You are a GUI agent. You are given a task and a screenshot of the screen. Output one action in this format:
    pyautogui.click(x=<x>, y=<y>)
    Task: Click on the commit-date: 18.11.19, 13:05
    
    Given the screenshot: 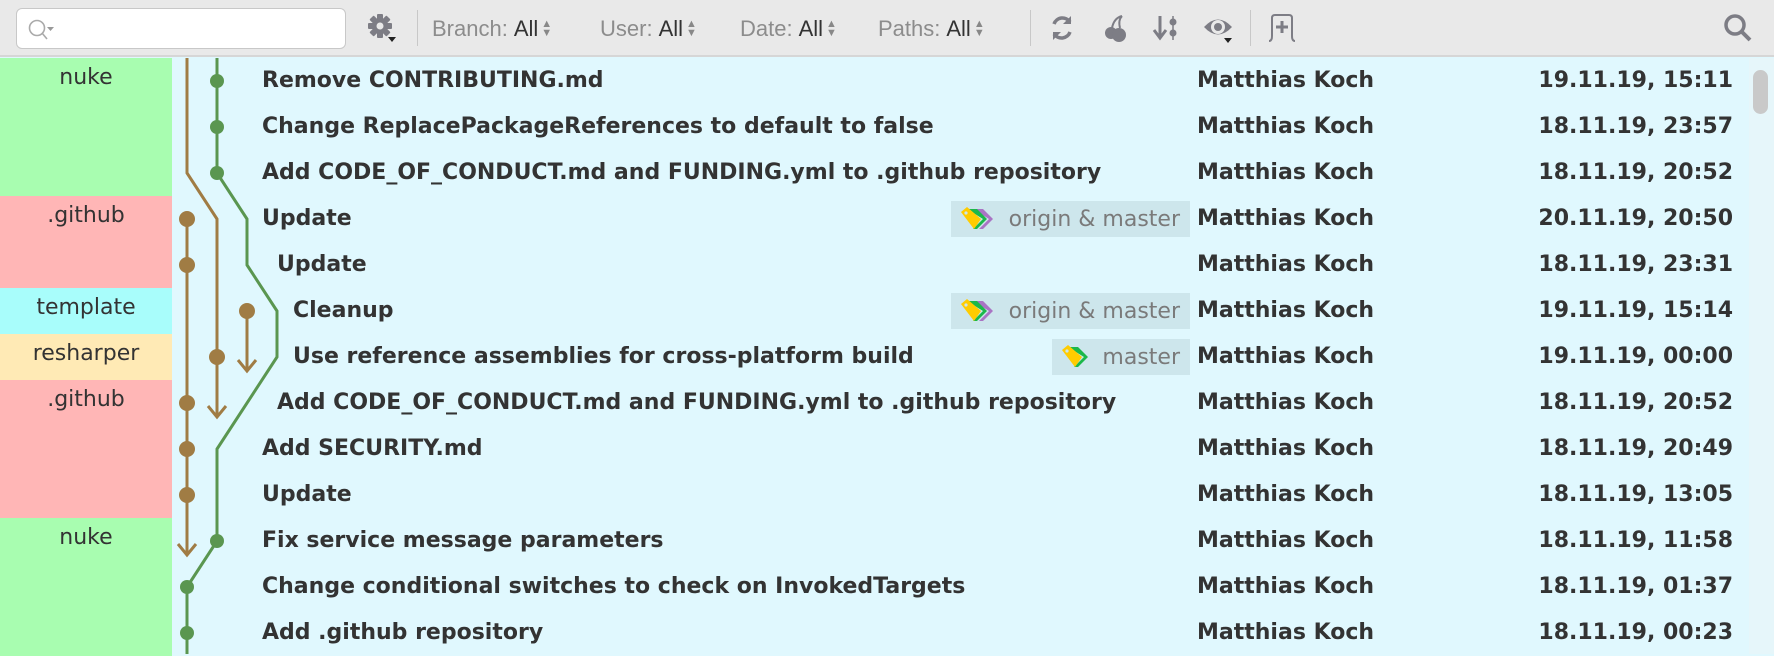 What is the action you would take?
    pyautogui.click(x=1635, y=494)
    